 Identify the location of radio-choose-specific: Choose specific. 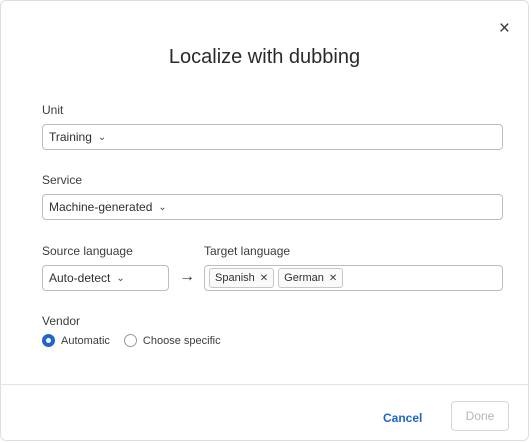
(172, 340).